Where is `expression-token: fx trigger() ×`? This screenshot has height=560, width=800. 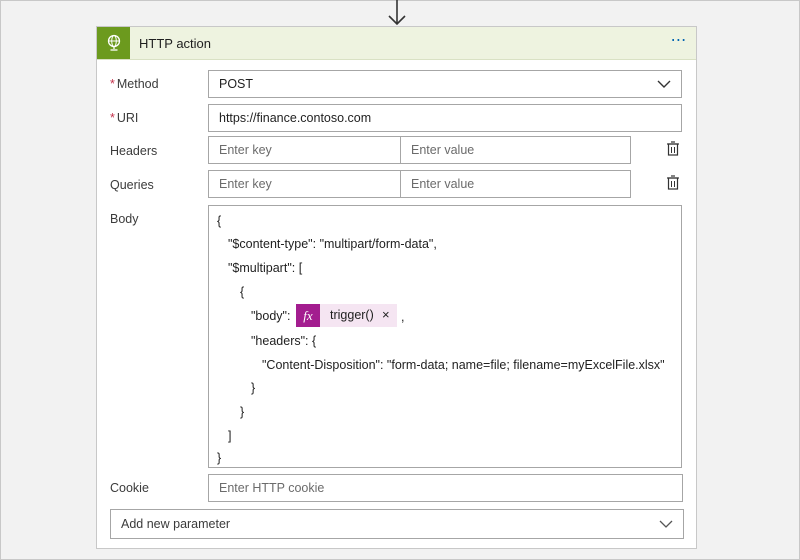 expression-token: fx trigger() × is located at coordinates (346, 315).